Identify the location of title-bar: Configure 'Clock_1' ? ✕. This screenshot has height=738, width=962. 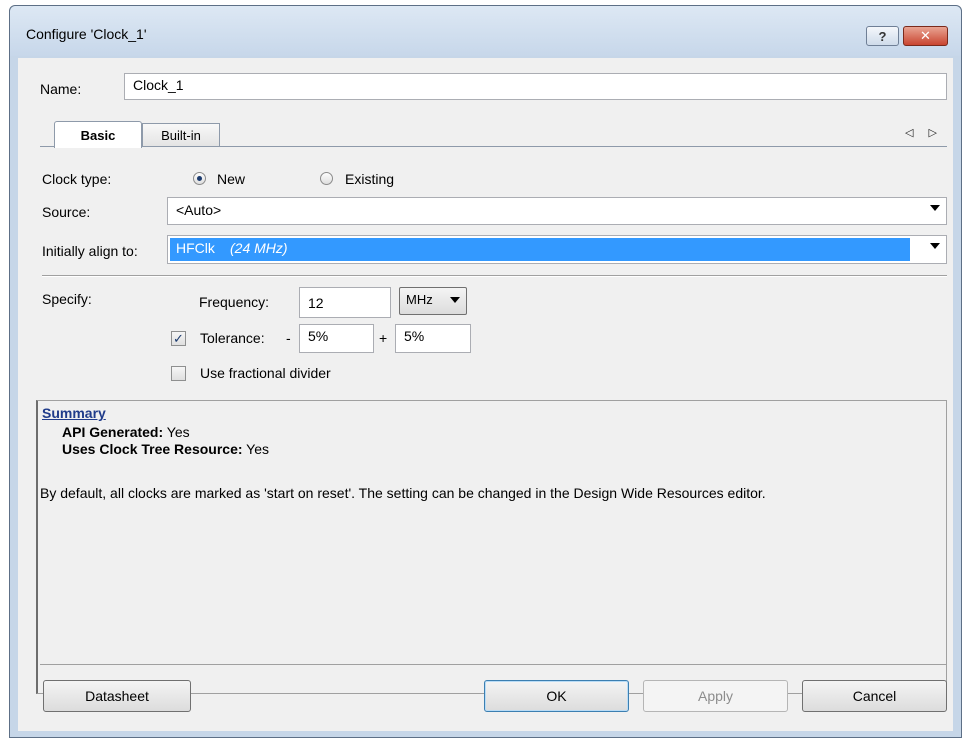
(485, 31).